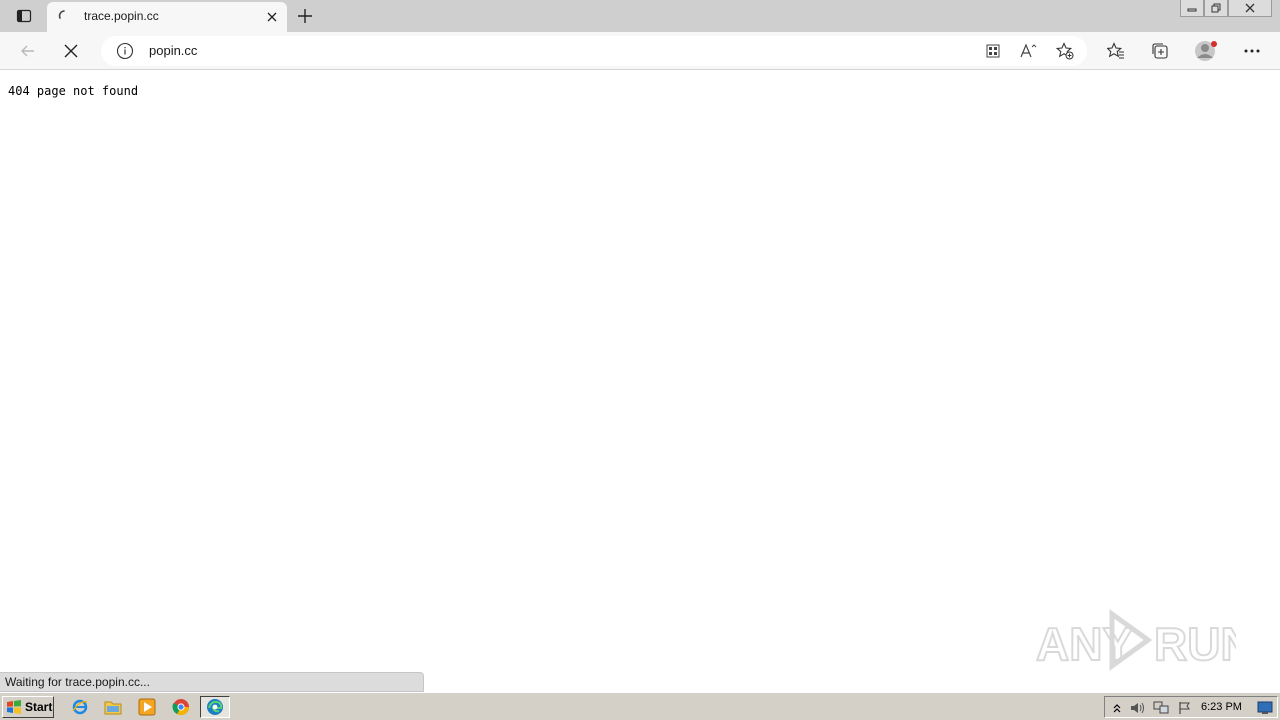  I want to click on volume-button, so click(1138, 708).